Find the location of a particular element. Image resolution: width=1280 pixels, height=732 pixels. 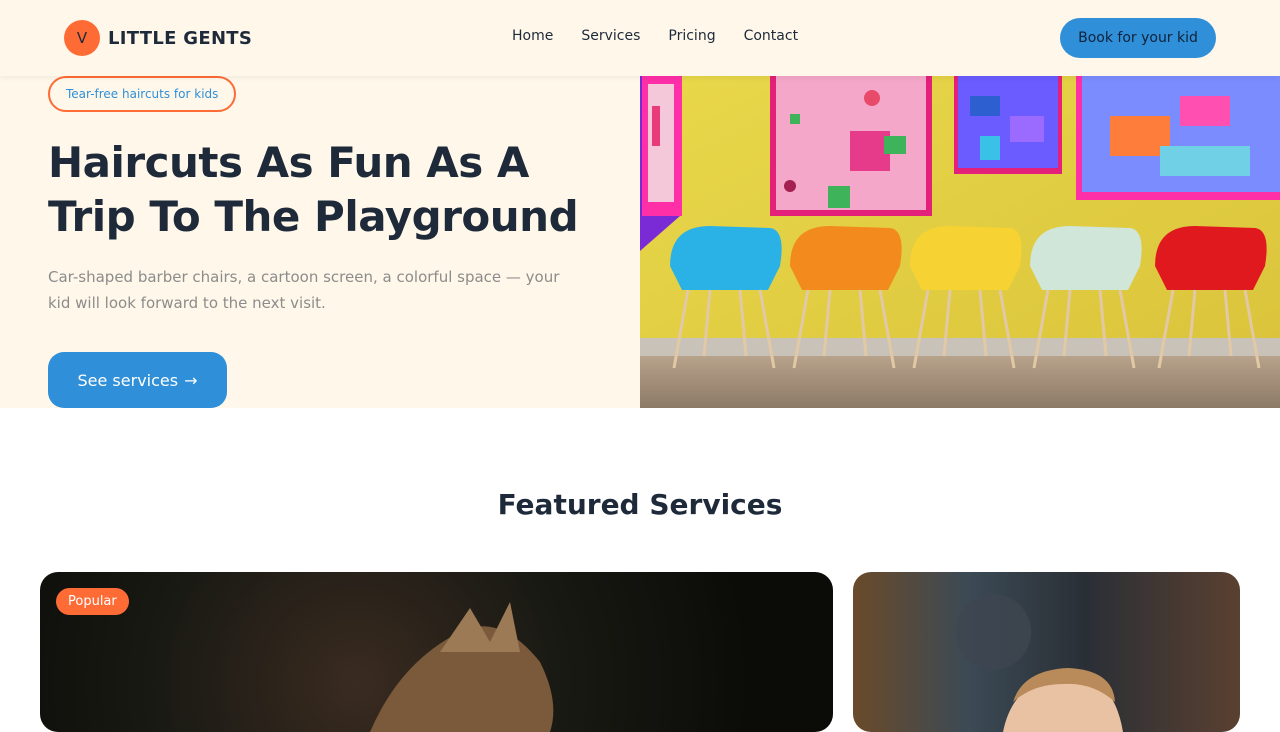

brand-name: LITTLE GENTS is located at coordinates (180, 38).